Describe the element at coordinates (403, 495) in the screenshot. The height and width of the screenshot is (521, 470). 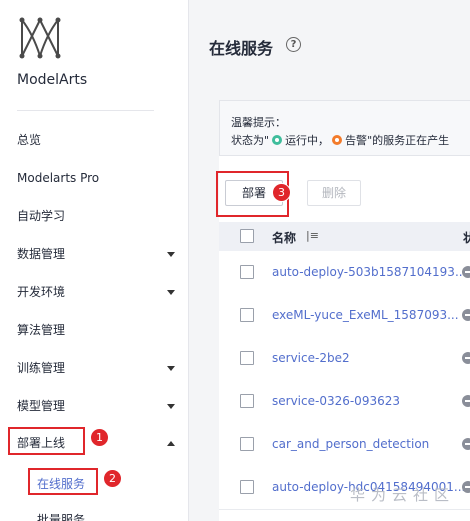
I see `watermark: 华为云社区` at that location.